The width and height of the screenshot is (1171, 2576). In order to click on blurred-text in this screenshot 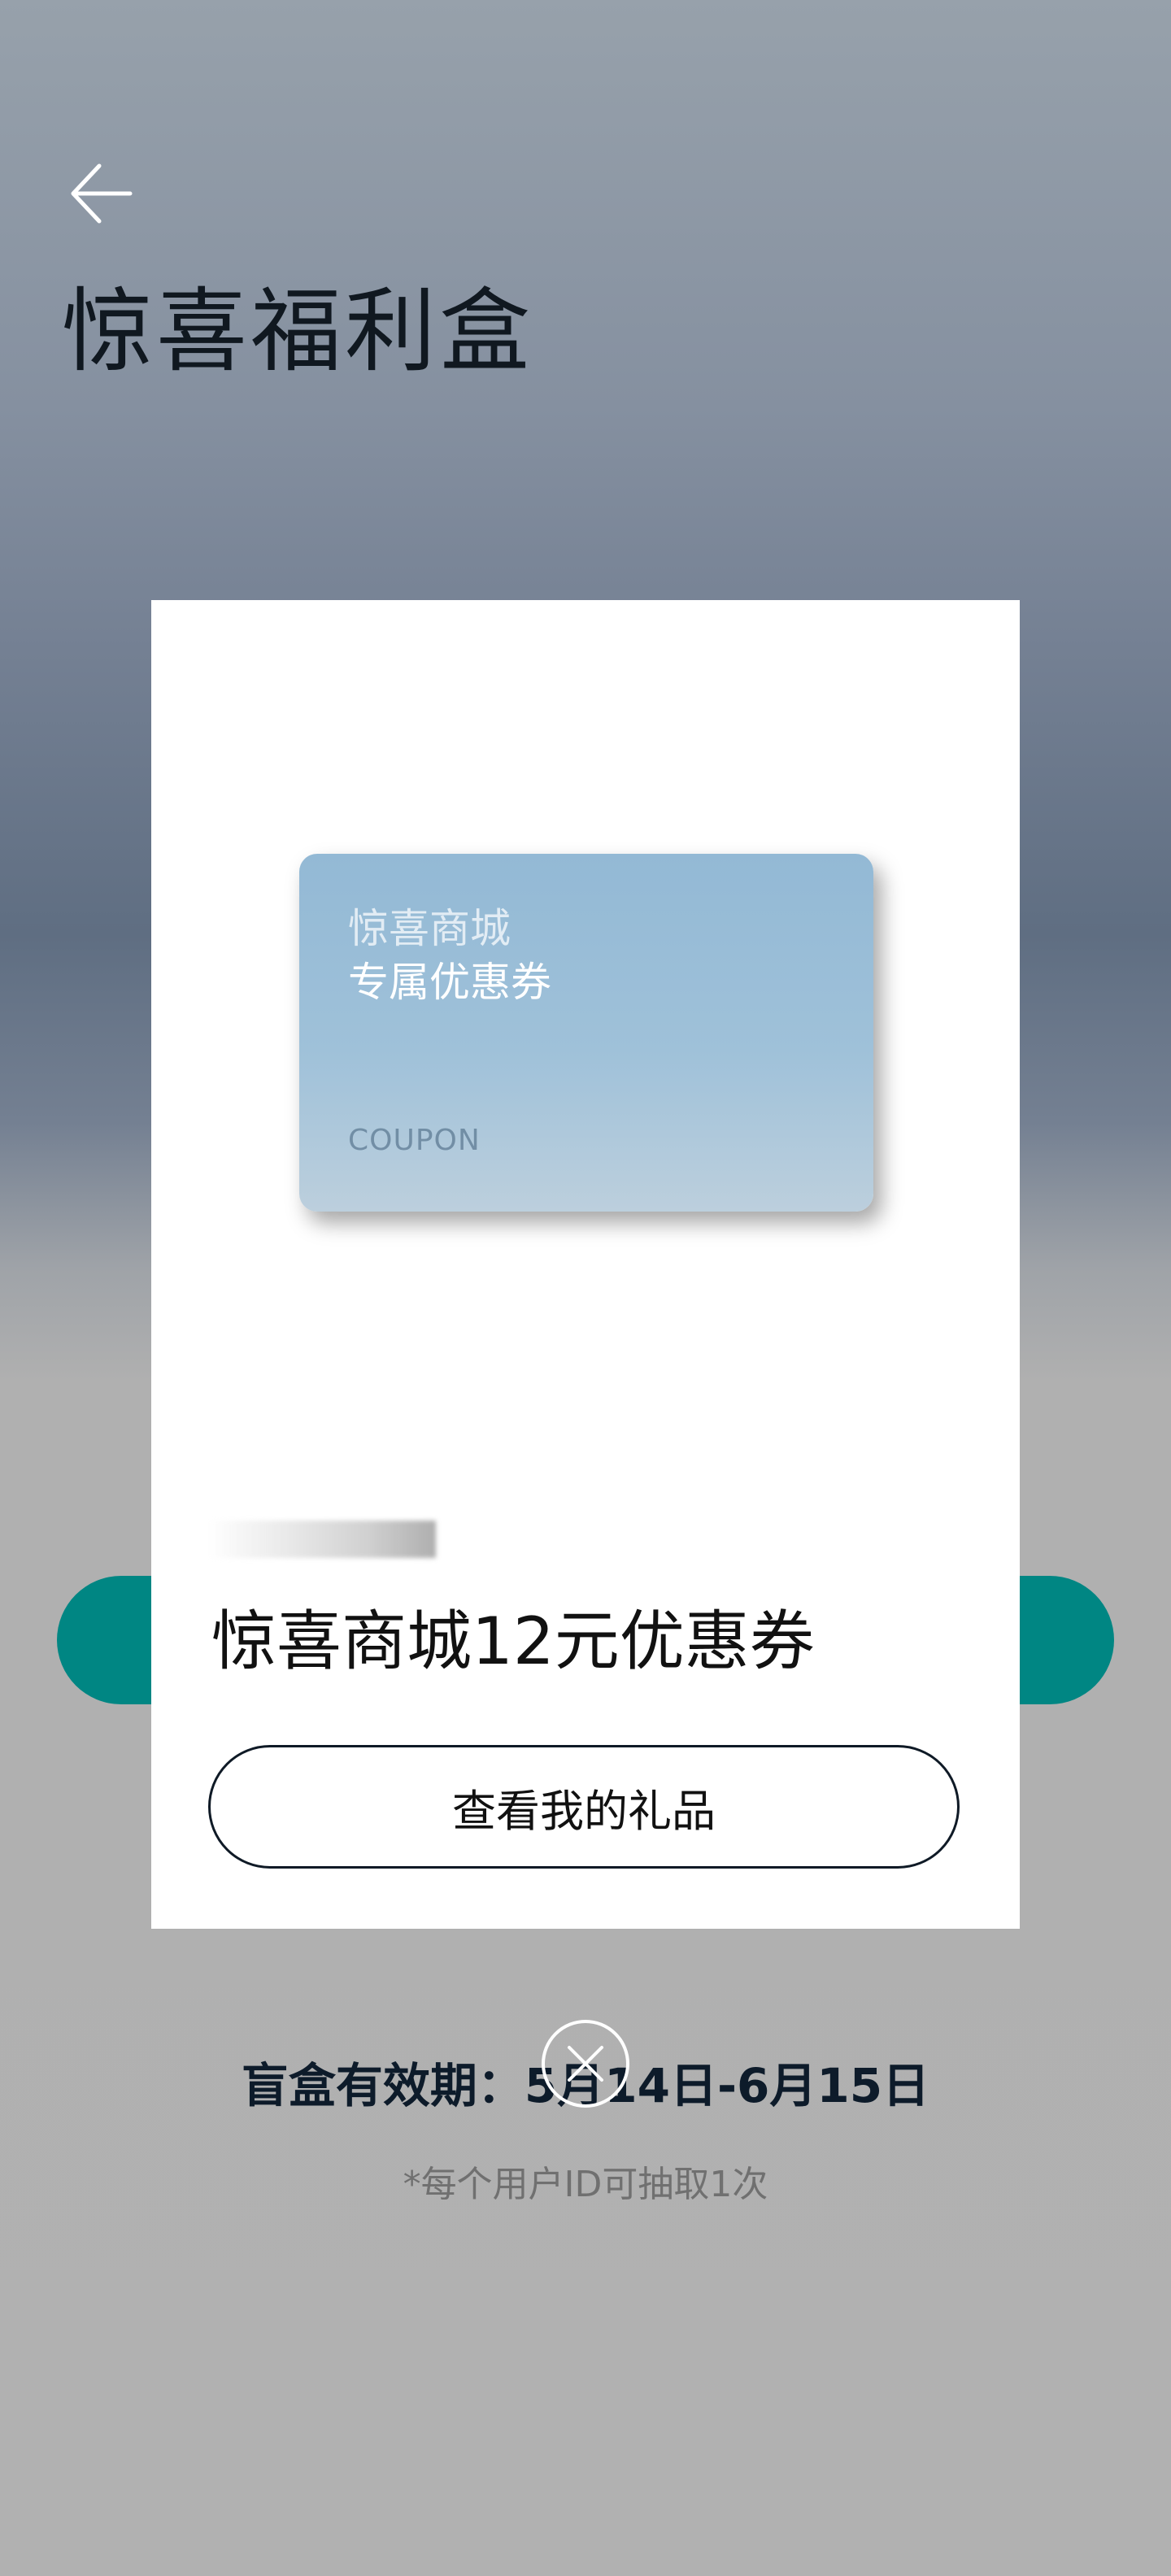, I will do `click(322, 1539)`.